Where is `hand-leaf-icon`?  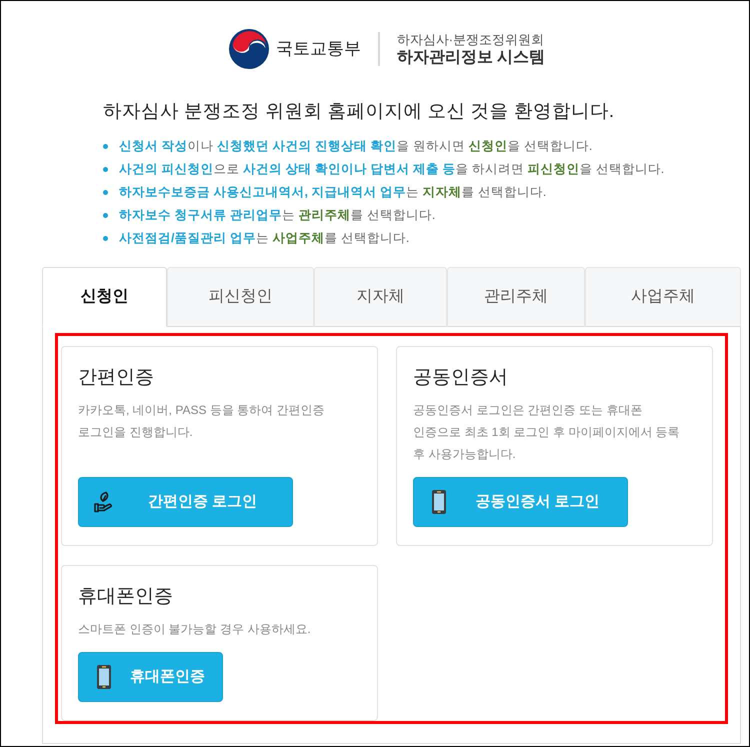 hand-leaf-icon is located at coordinates (104, 502).